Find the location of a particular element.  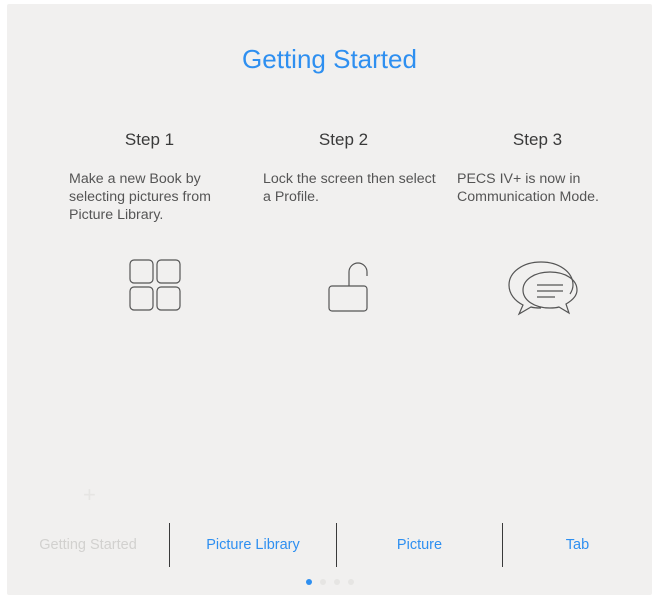

grid-icon is located at coordinates (154, 287).